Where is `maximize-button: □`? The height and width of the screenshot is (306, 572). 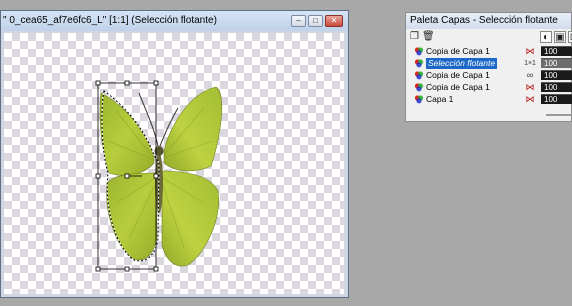 maximize-button: □ is located at coordinates (315, 21).